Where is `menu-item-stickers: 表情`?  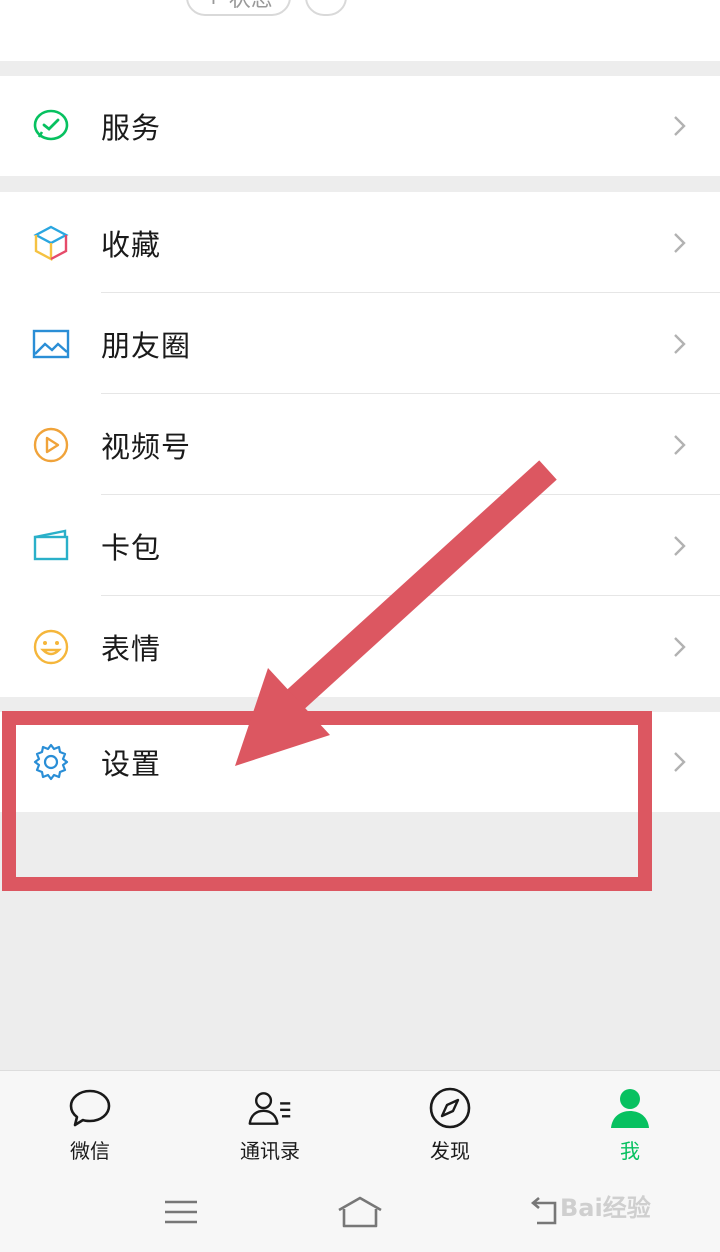 menu-item-stickers: 表情 is located at coordinates (360, 646).